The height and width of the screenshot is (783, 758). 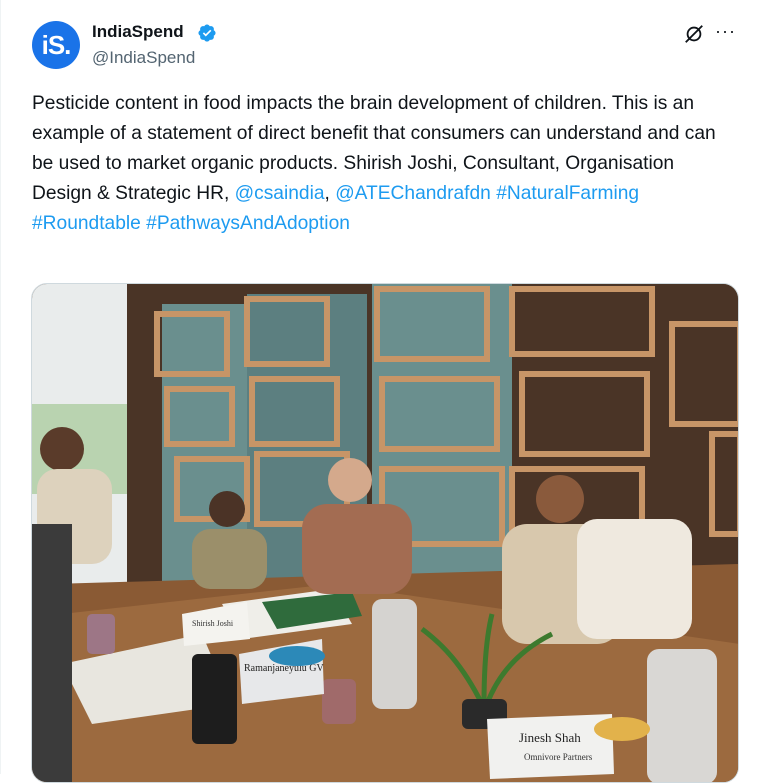 What do you see at coordinates (143, 58) in the screenshot?
I see `author-handle: @IndiaSpend` at bounding box center [143, 58].